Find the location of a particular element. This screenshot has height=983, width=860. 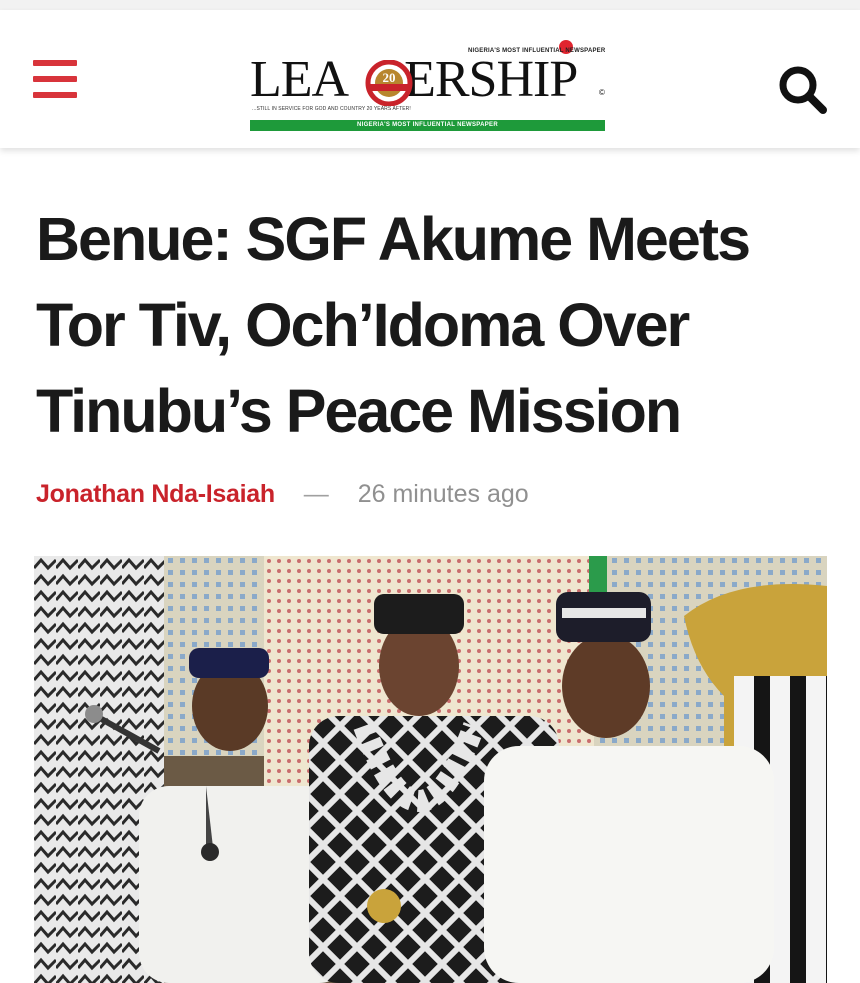

article-byline: Jonathan Nda-Isaiah — 26 minutes ago is located at coordinates (282, 497).